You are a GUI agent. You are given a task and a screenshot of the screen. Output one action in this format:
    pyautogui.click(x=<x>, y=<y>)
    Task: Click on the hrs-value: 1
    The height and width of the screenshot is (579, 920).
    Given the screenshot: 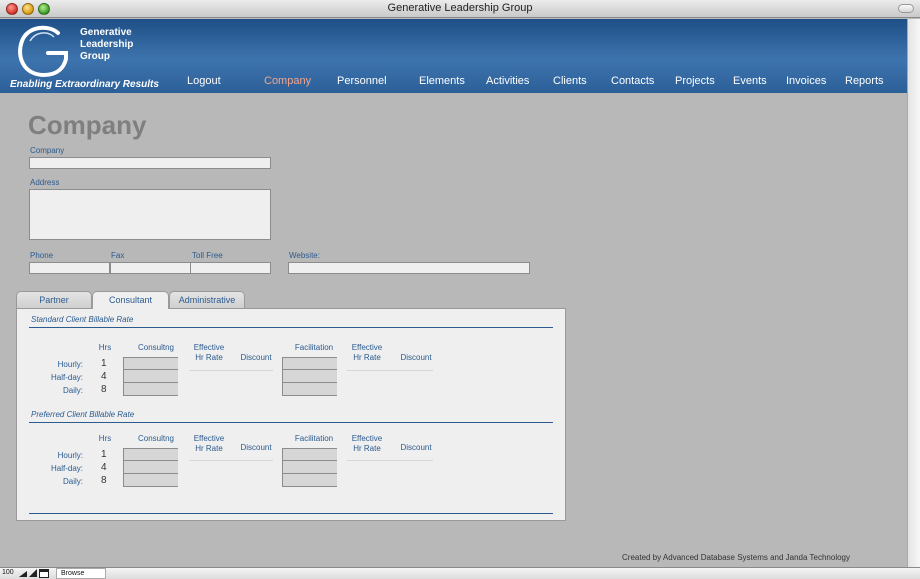 What is the action you would take?
    pyautogui.click(x=104, y=363)
    